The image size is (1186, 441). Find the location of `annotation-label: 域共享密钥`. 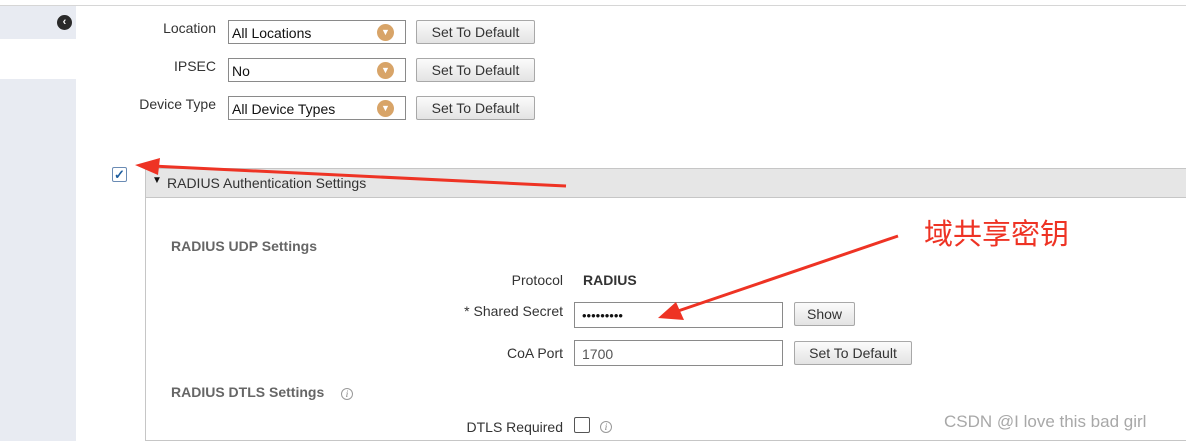

annotation-label: 域共享密钥 is located at coordinates (997, 235).